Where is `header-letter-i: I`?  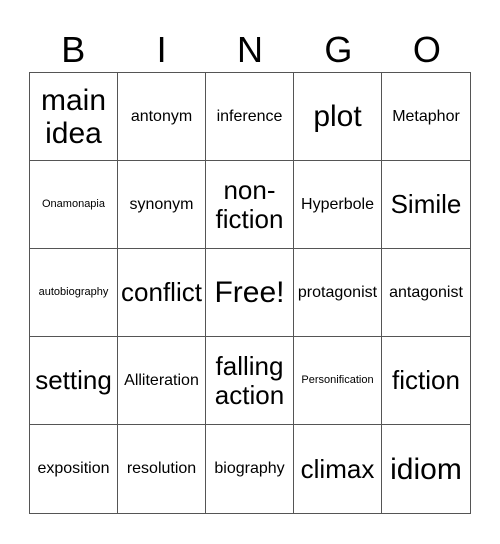 header-letter-i: I is located at coordinates (161, 49).